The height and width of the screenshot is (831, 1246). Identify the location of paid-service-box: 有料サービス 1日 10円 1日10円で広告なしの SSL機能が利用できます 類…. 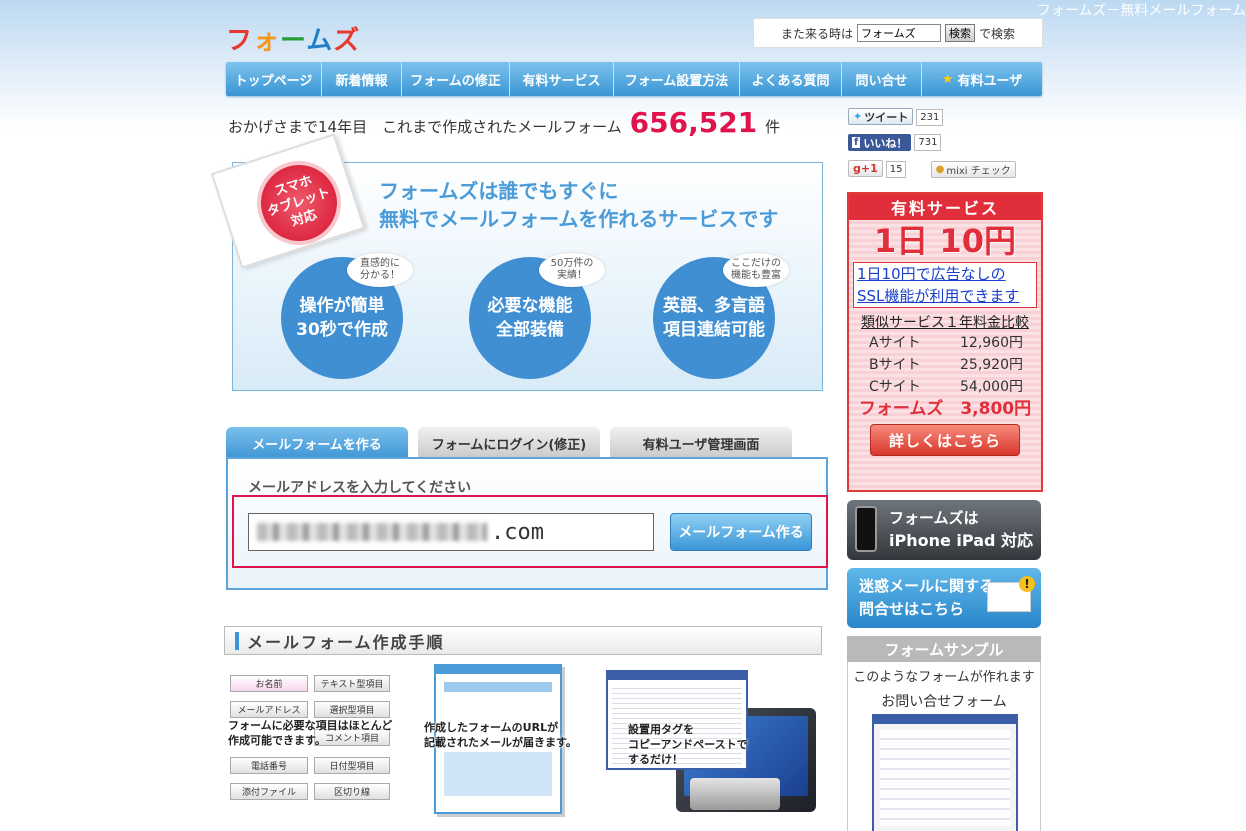
(945, 342).